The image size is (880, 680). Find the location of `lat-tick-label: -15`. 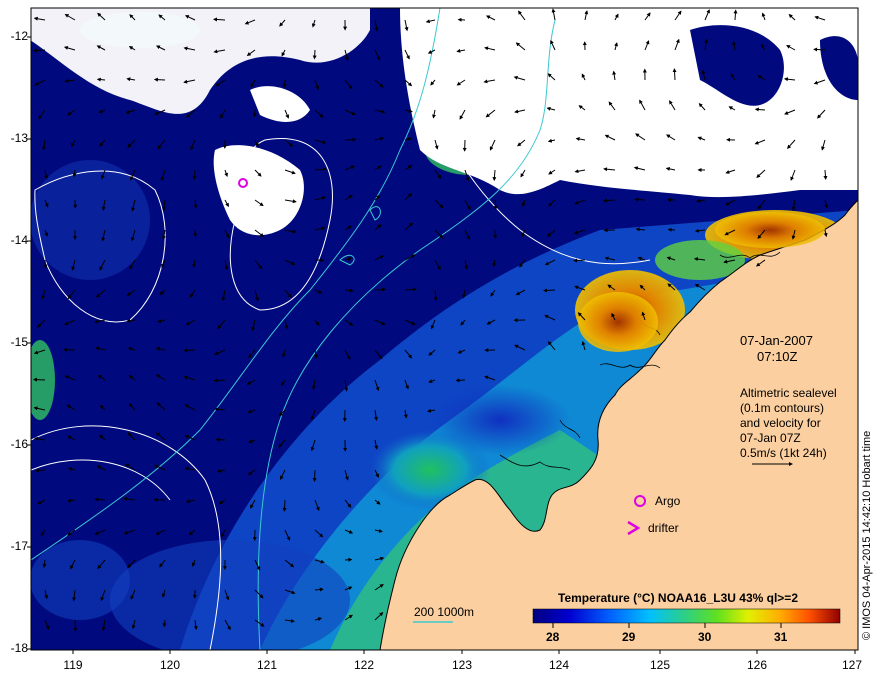

lat-tick-label: -15 is located at coordinates (19, 342).